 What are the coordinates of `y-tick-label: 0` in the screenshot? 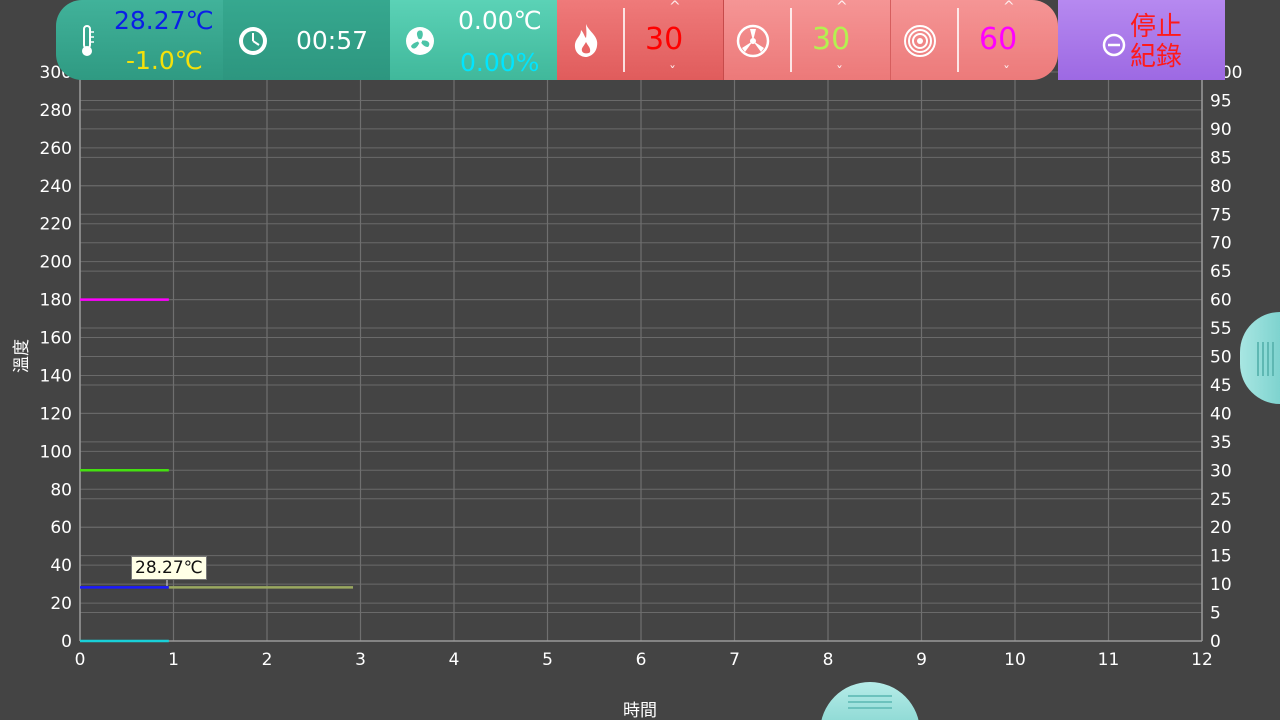 It's located at (66, 642).